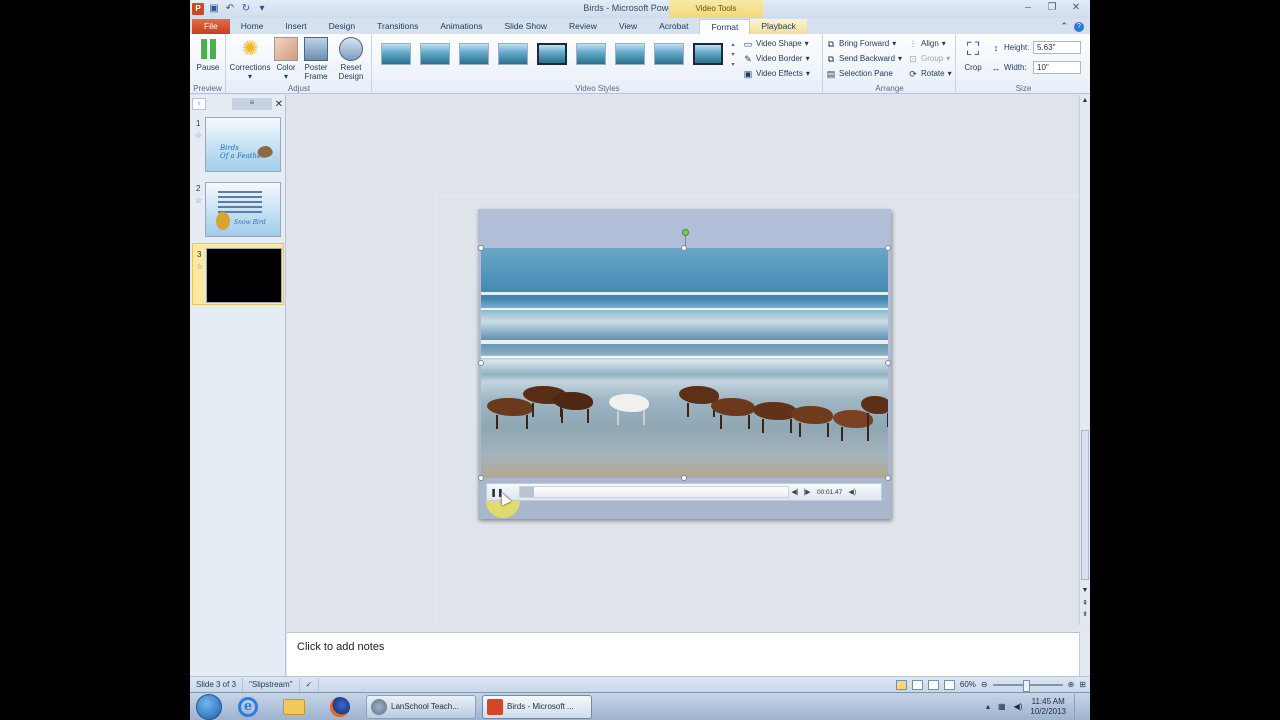 The width and height of the screenshot is (1280, 720). Describe the element at coordinates (984, 684) in the screenshot. I see `zoom-out-icon: ⊖` at that location.